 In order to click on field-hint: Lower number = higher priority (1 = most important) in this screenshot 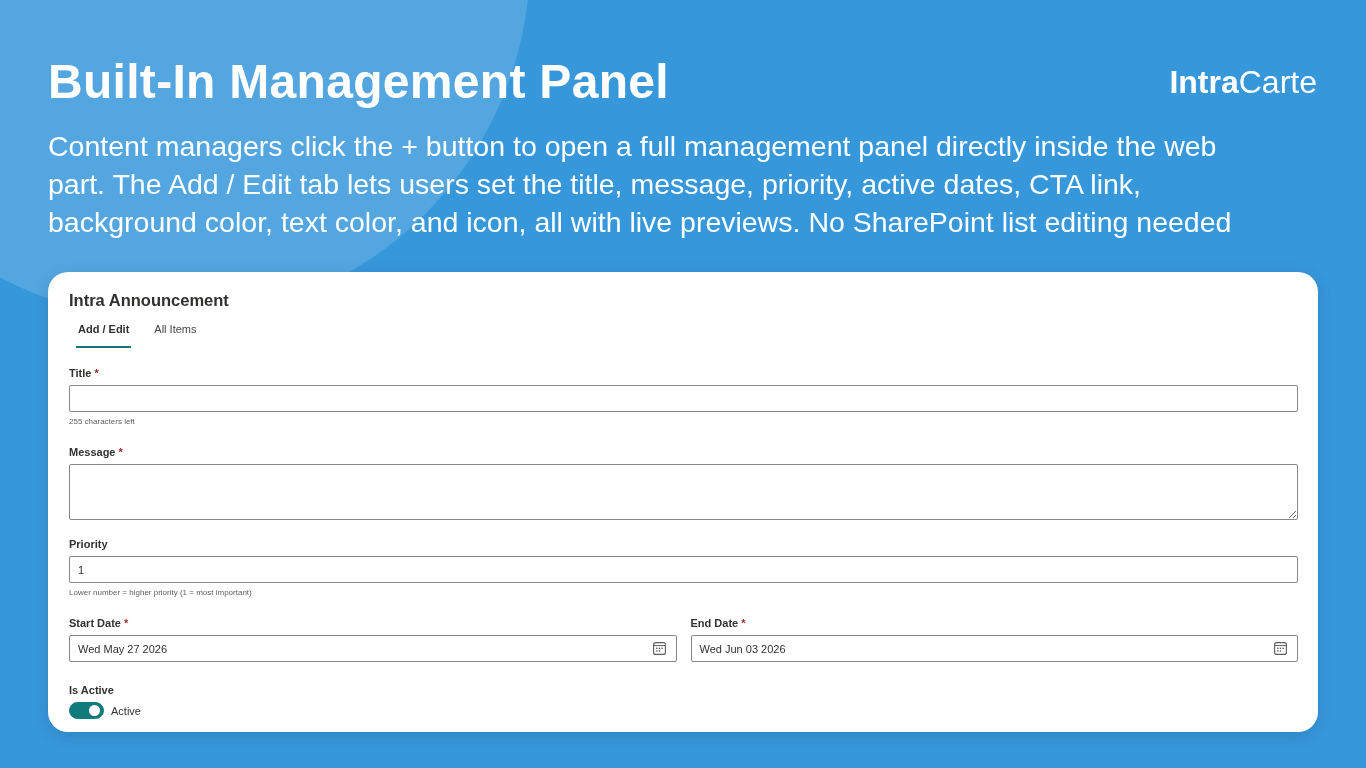, I will do `click(160, 593)`.